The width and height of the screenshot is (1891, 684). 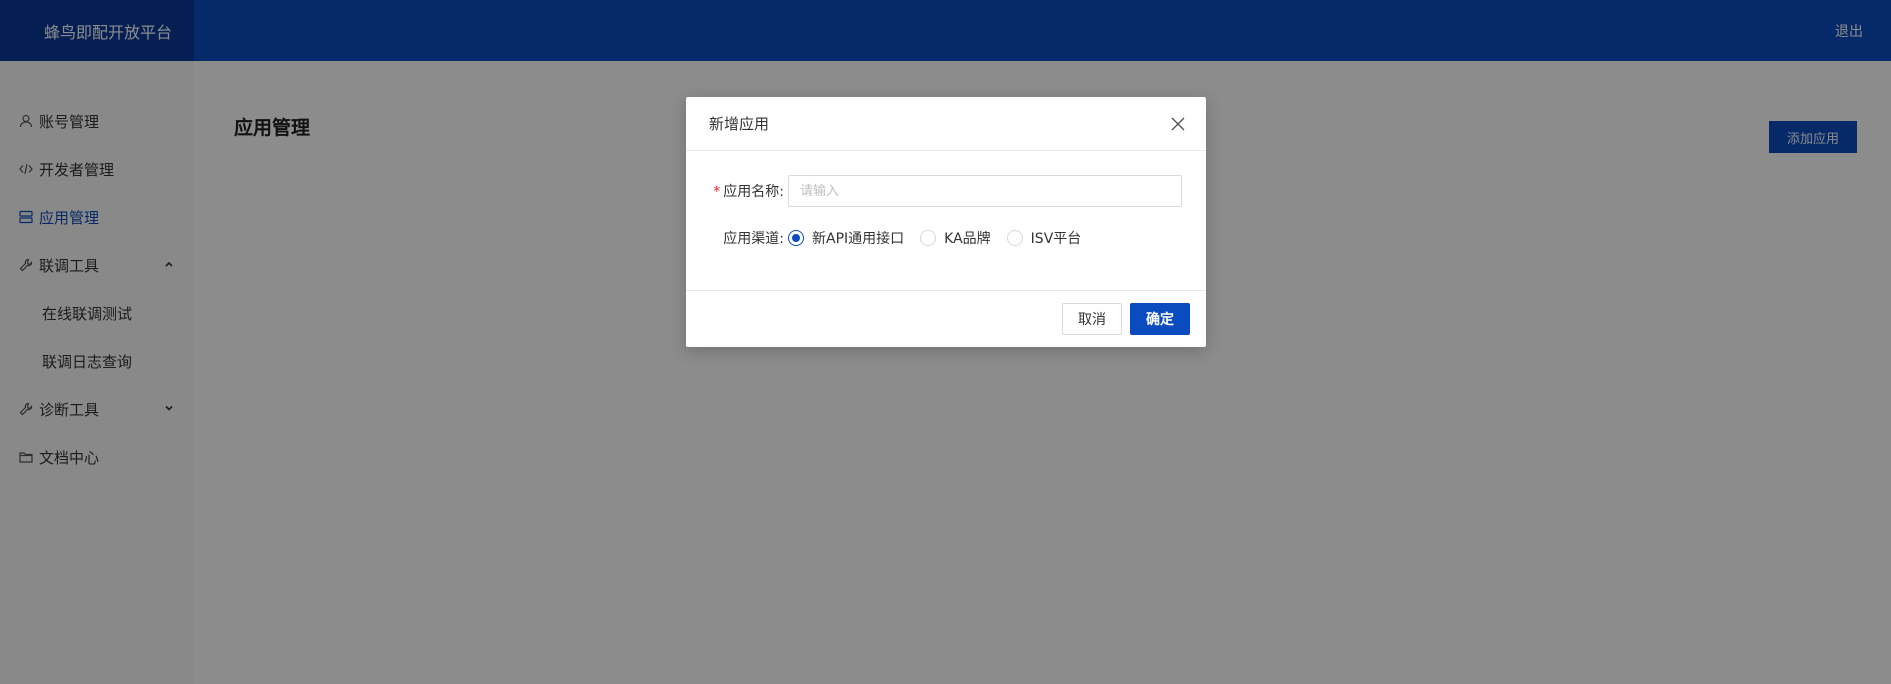 What do you see at coordinates (946, 124) in the screenshot?
I see `modal-header: 新增应用` at bounding box center [946, 124].